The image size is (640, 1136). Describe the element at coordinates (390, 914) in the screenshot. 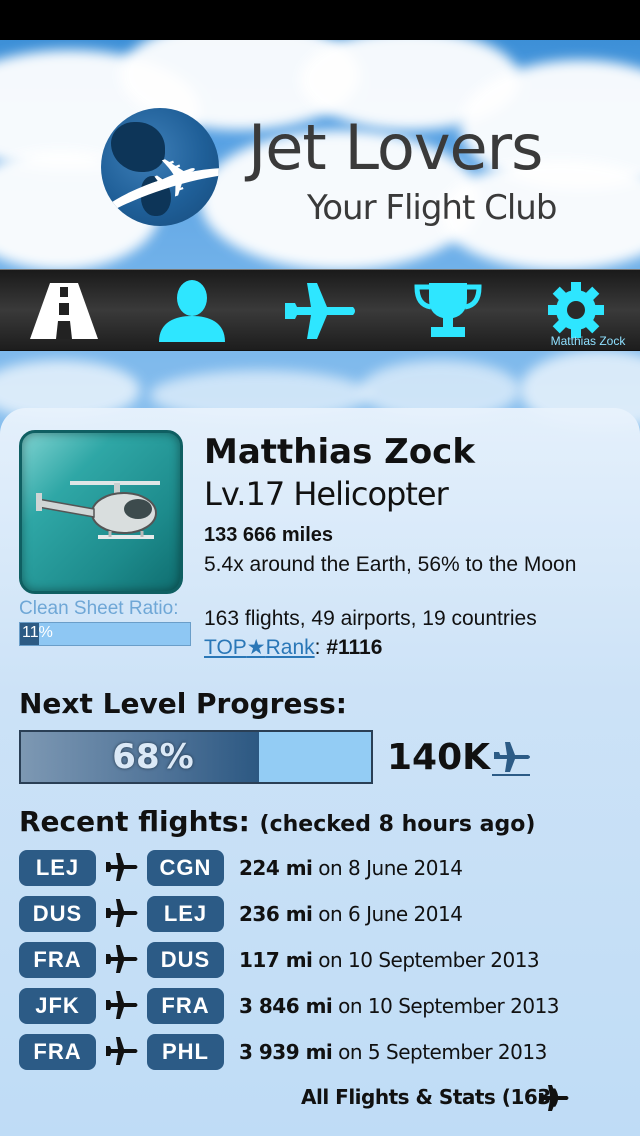

I see `flight-date: on 6 June 2014` at that location.